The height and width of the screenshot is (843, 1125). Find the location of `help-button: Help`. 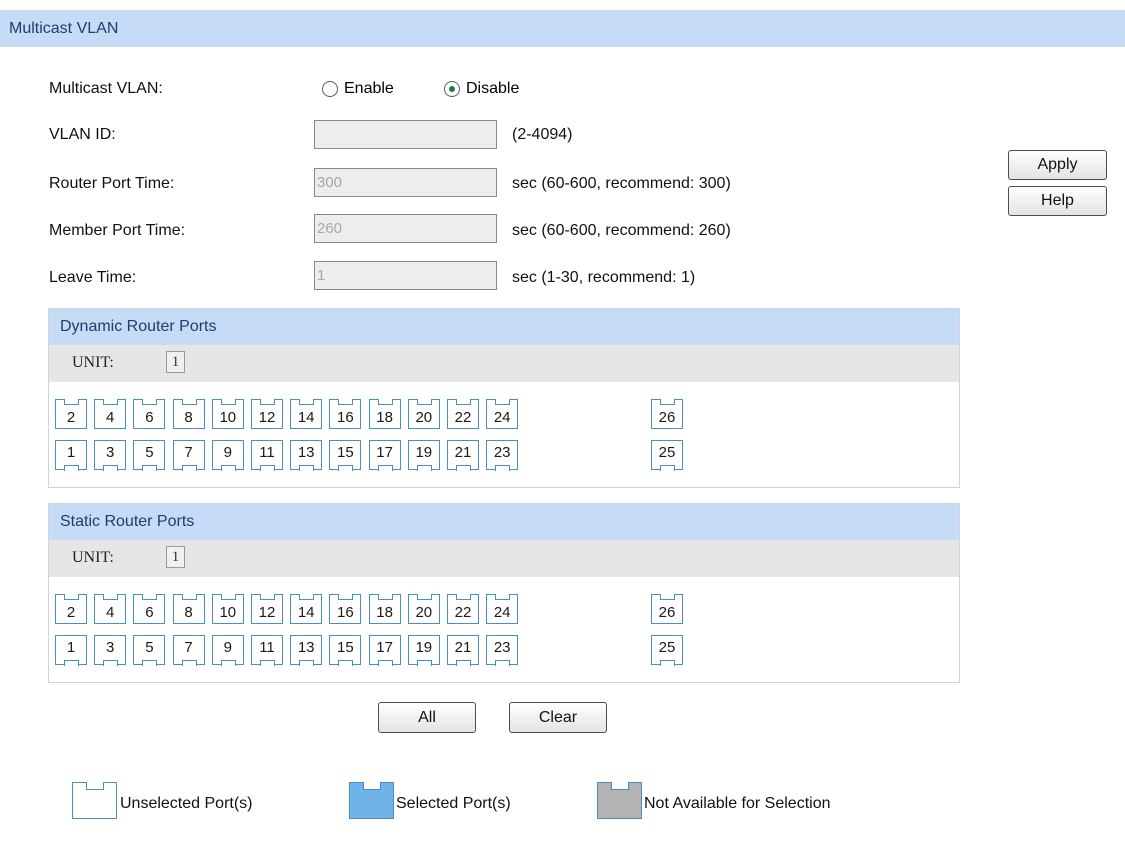

help-button: Help is located at coordinates (1057, 201).